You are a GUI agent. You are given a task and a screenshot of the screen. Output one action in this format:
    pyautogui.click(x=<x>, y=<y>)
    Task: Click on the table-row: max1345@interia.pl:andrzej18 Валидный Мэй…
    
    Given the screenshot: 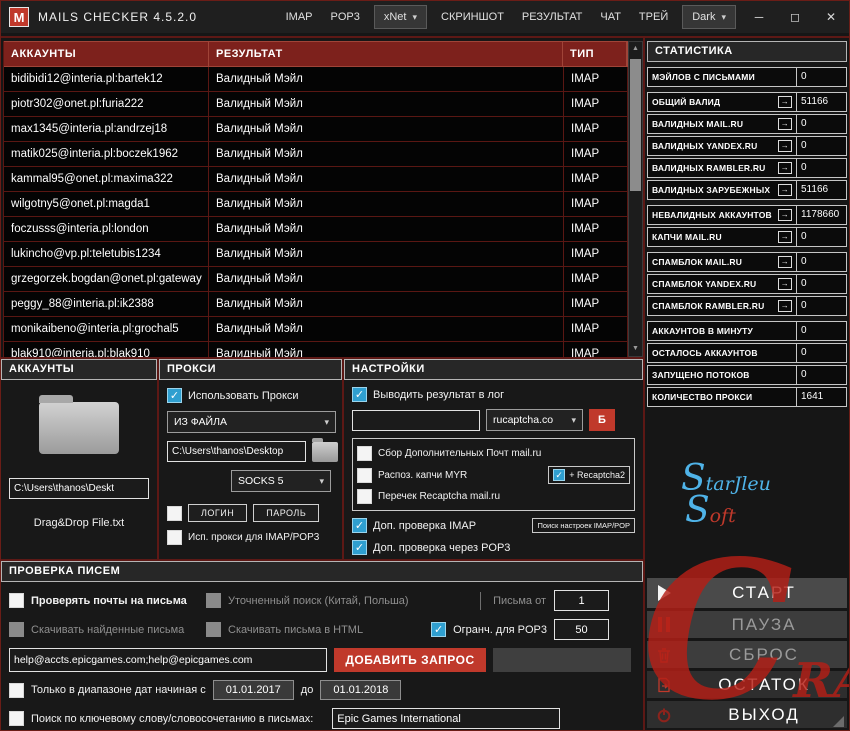 What is the action you would take?
    pyautogui.click(x=316, y=129)
    